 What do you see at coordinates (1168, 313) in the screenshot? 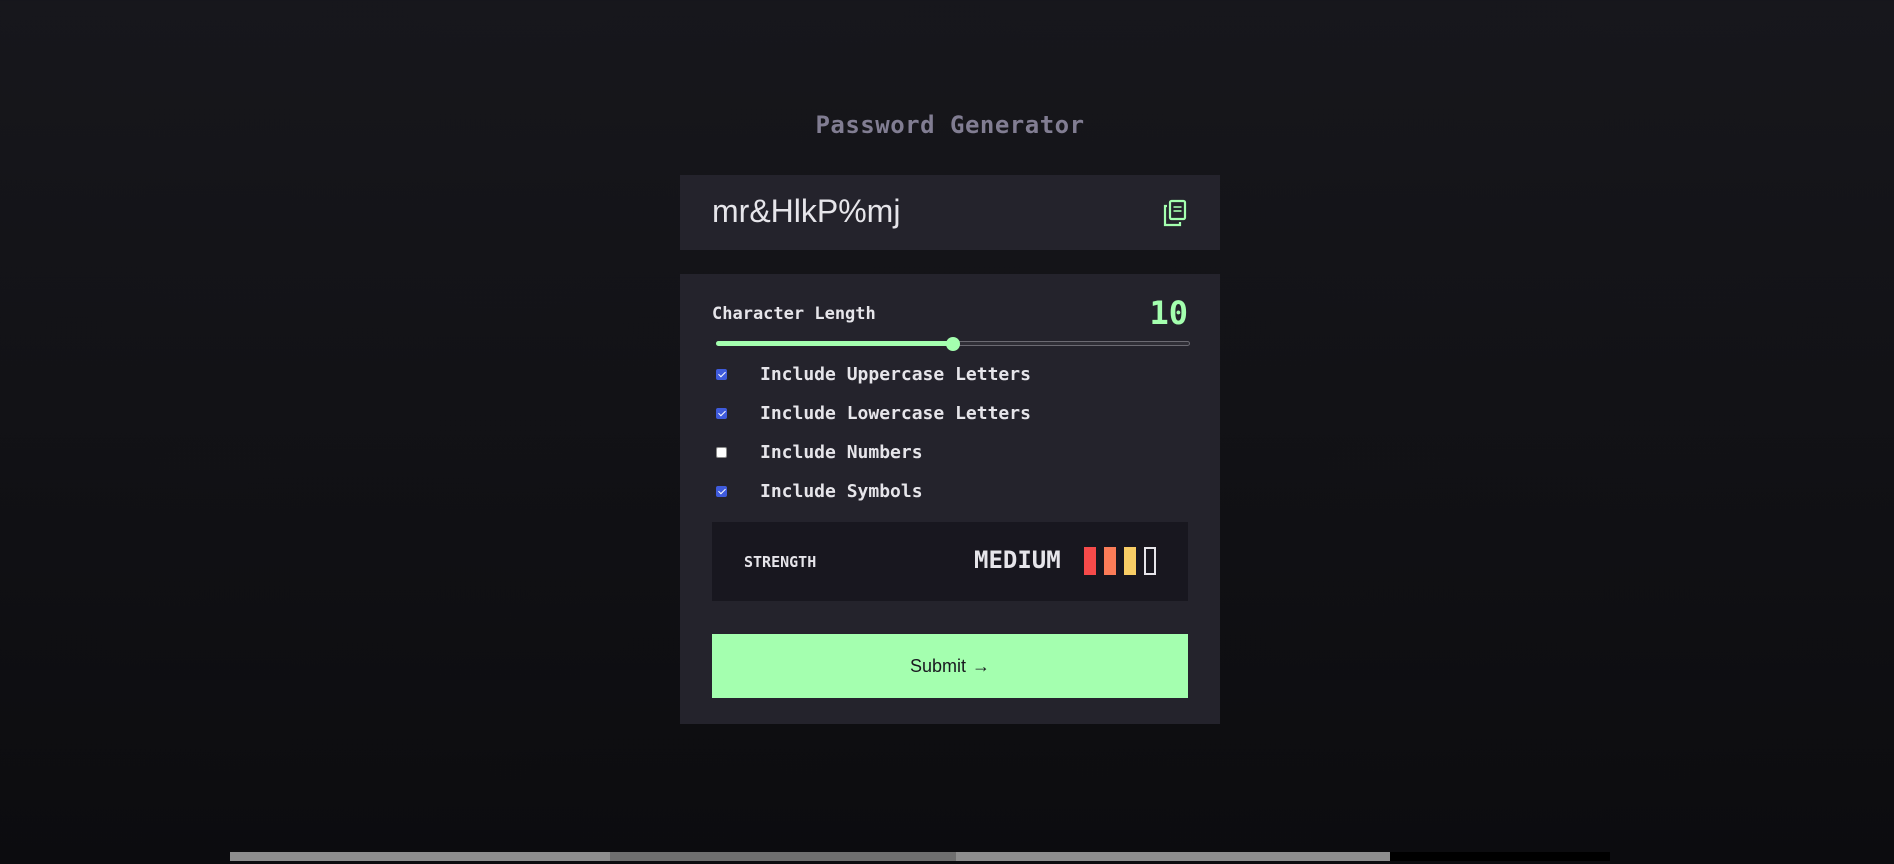
I see `length-value: 10` at bounding box center [1168, 313].